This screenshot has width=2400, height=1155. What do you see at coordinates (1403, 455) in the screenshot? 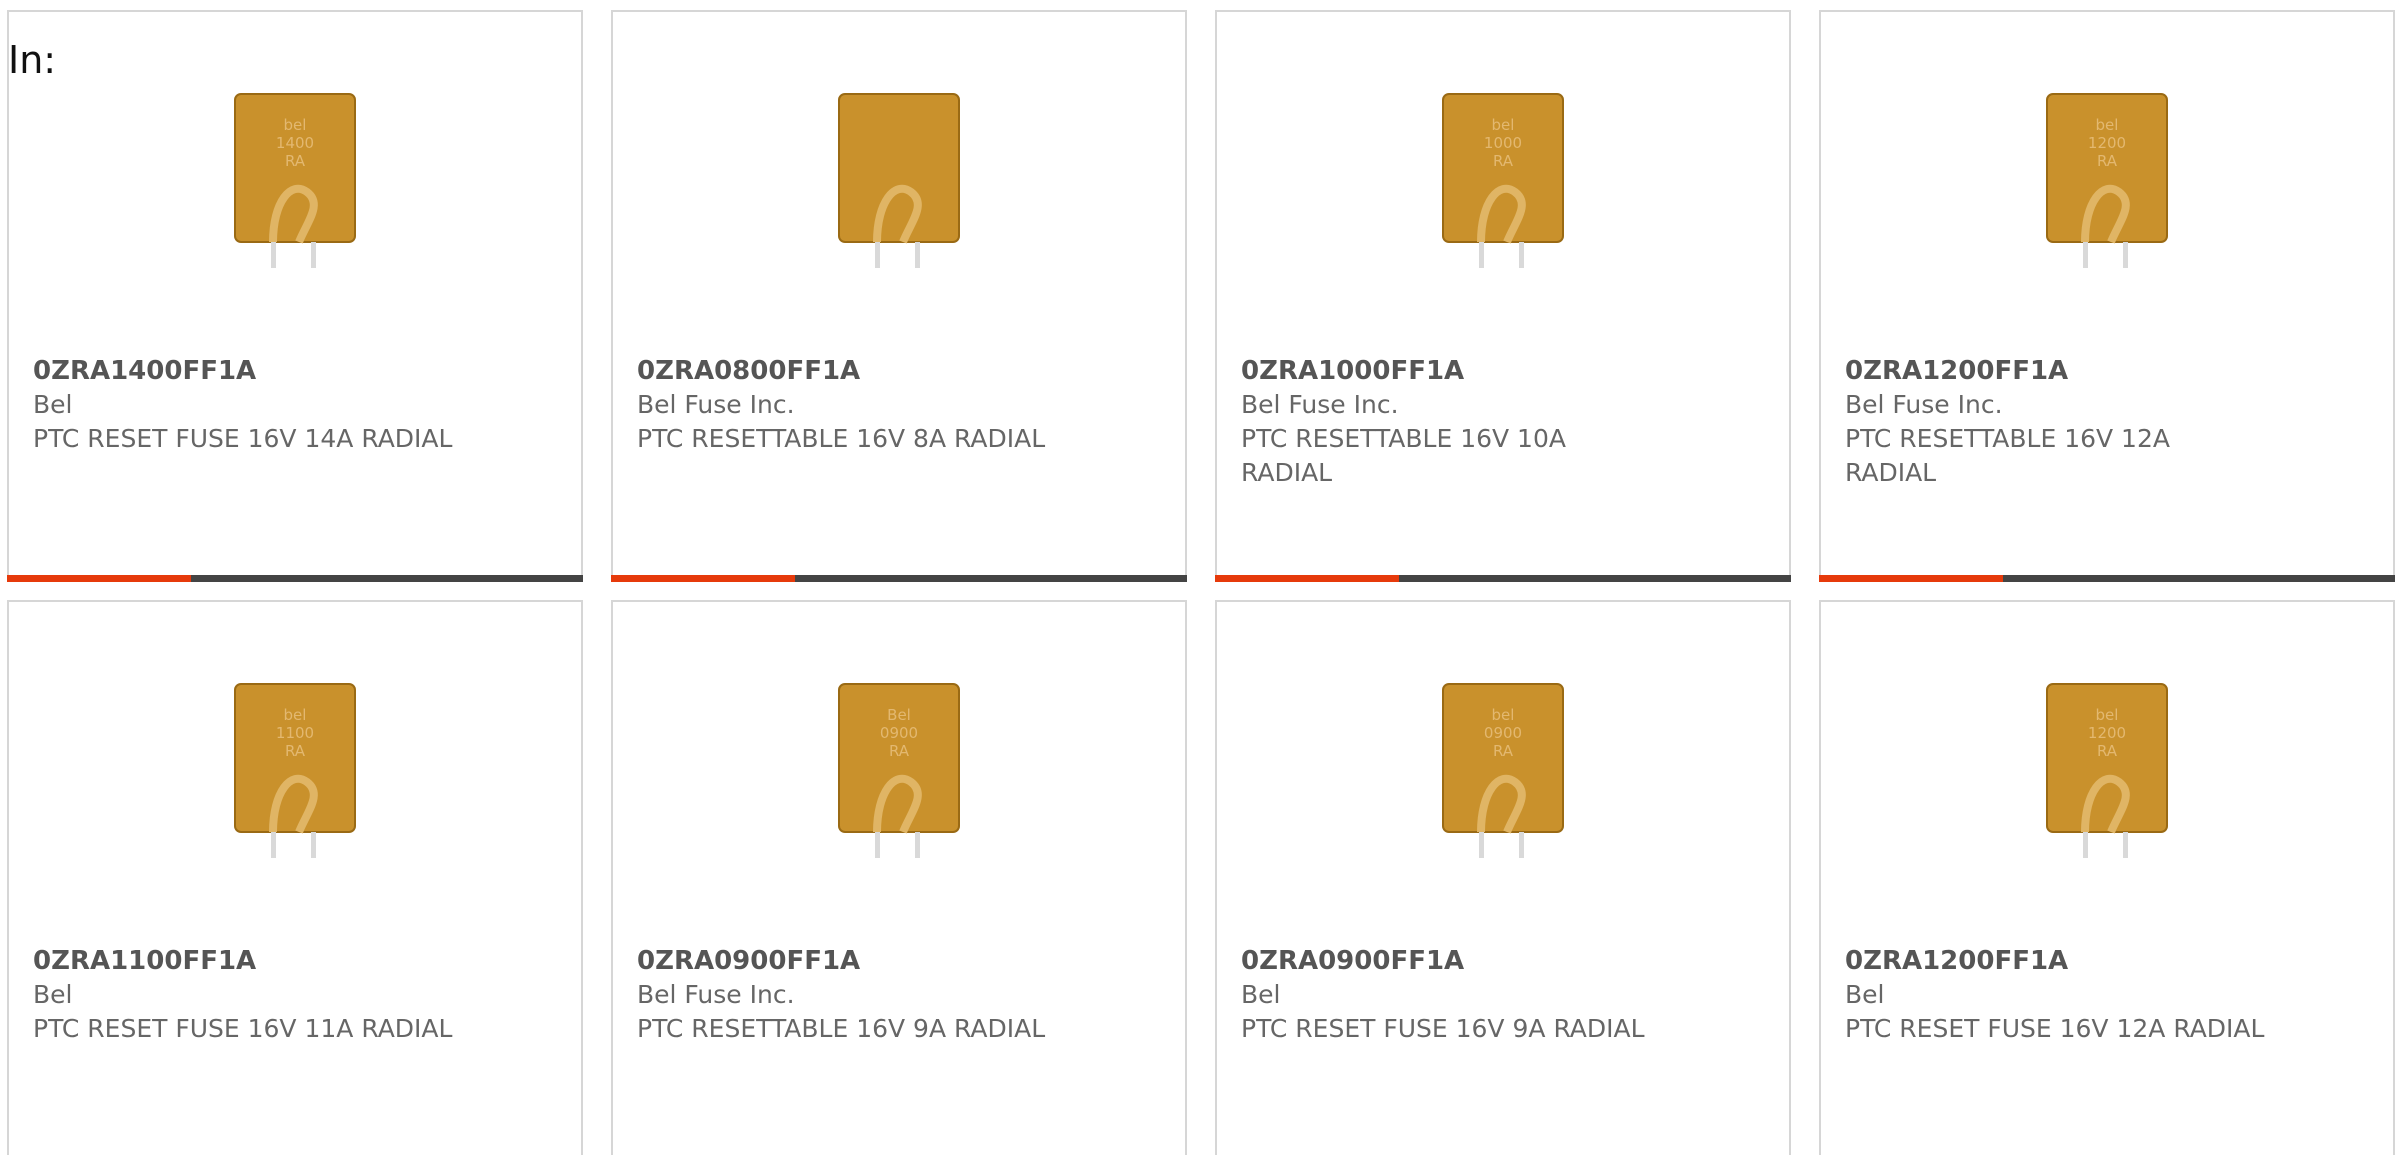
I see `description: PTC RESETTABLE 16V 10A RADIAL` at bounding box center [1403, 455].